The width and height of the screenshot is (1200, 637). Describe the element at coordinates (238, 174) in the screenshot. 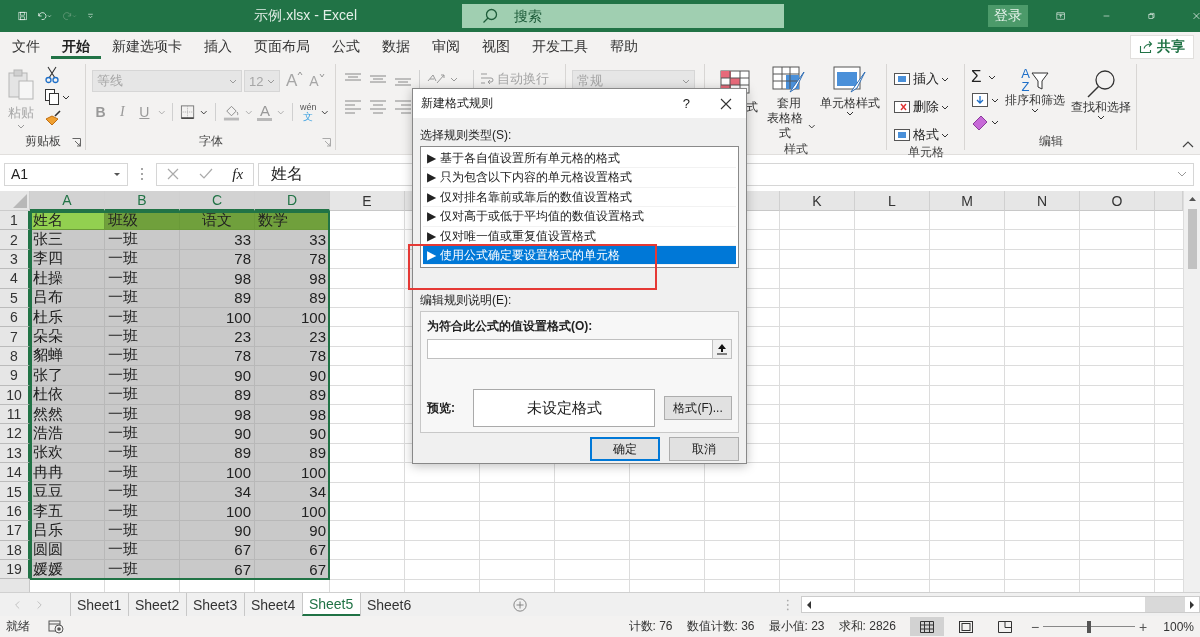

I see `insert-function-button: fx` at that location.